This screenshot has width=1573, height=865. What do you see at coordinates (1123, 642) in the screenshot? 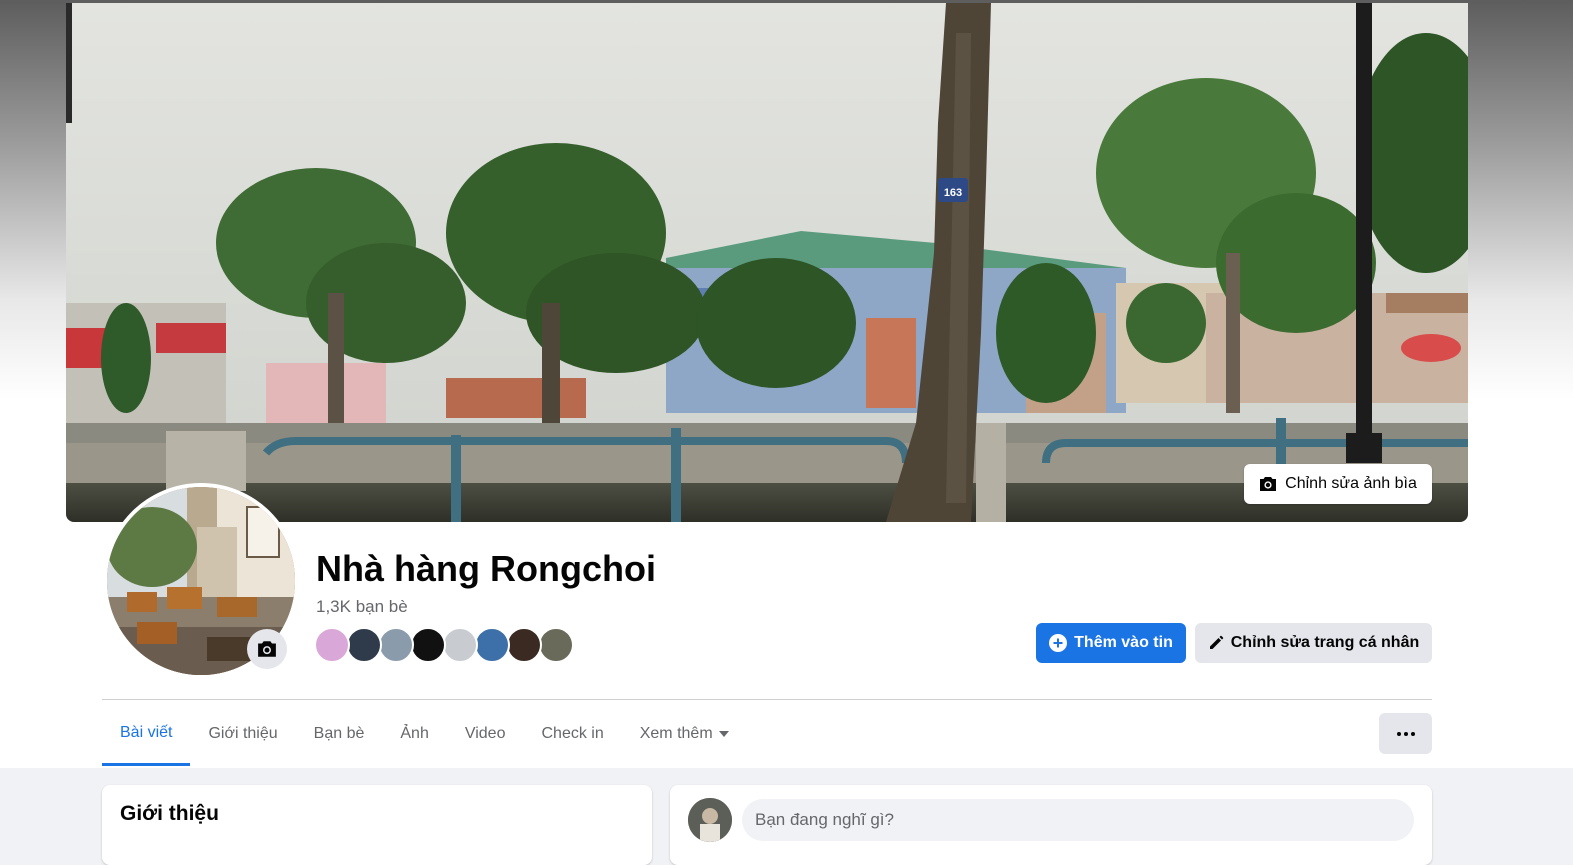
I see `add-to-story-label: Thêm vào tin` at bounding box center [1123, 642].